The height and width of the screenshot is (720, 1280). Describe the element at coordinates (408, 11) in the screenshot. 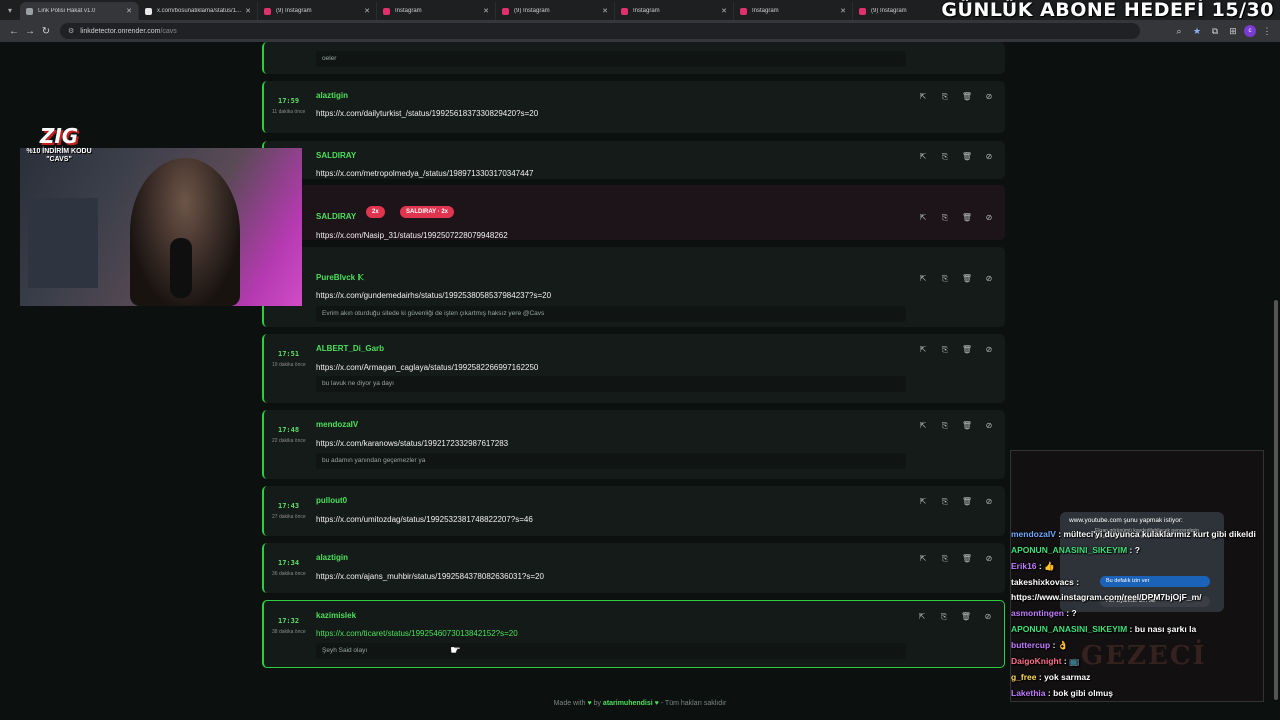

I see `tab-title: Instagram` at that location.